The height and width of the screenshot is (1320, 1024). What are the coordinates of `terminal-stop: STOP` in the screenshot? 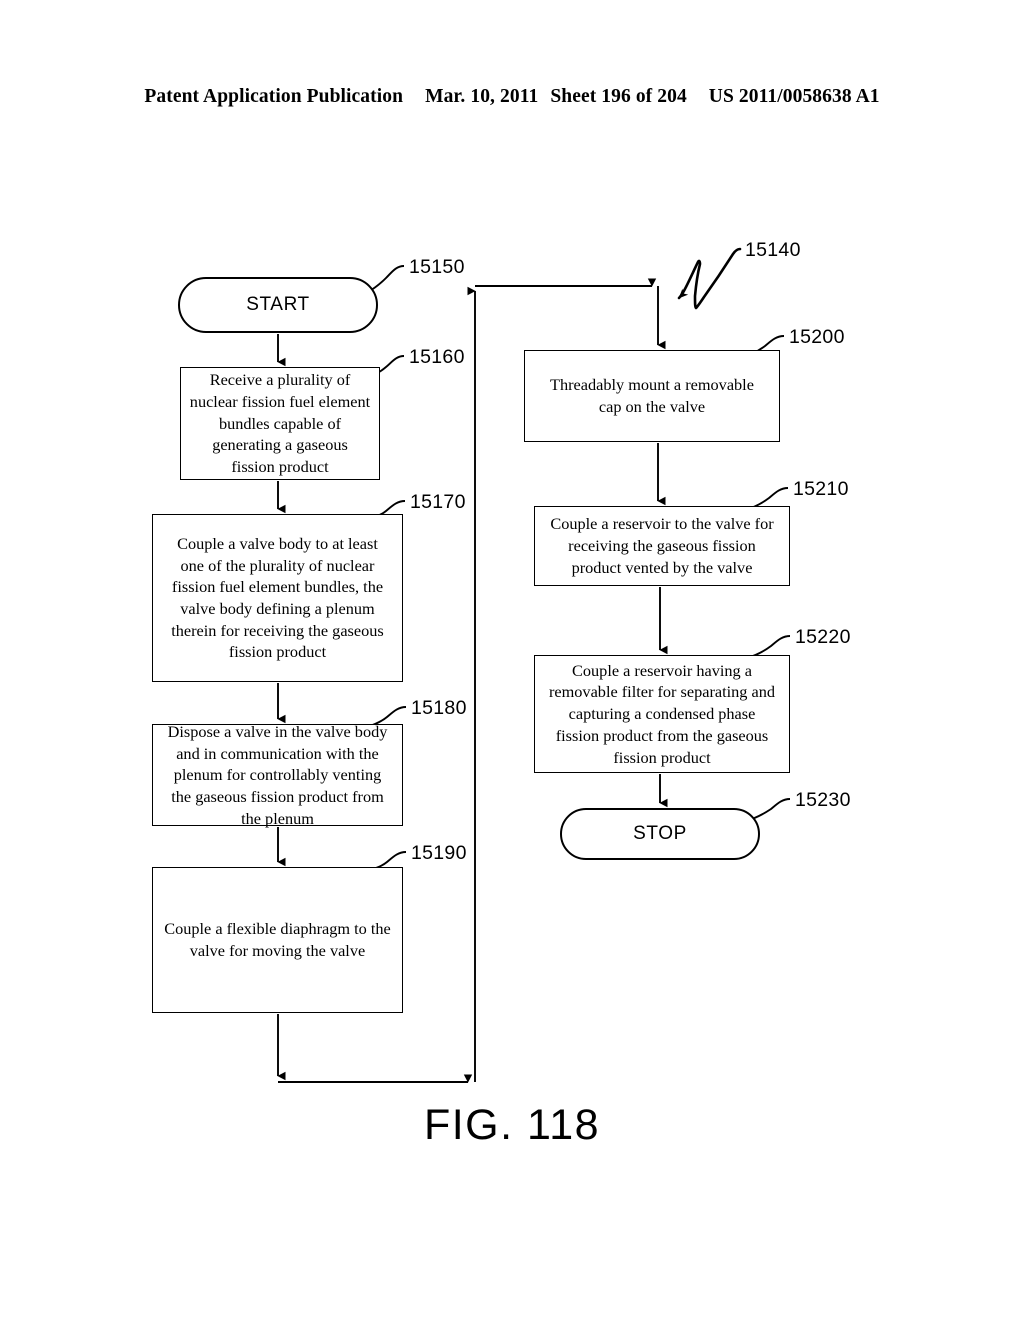 It's located at (660, 834).